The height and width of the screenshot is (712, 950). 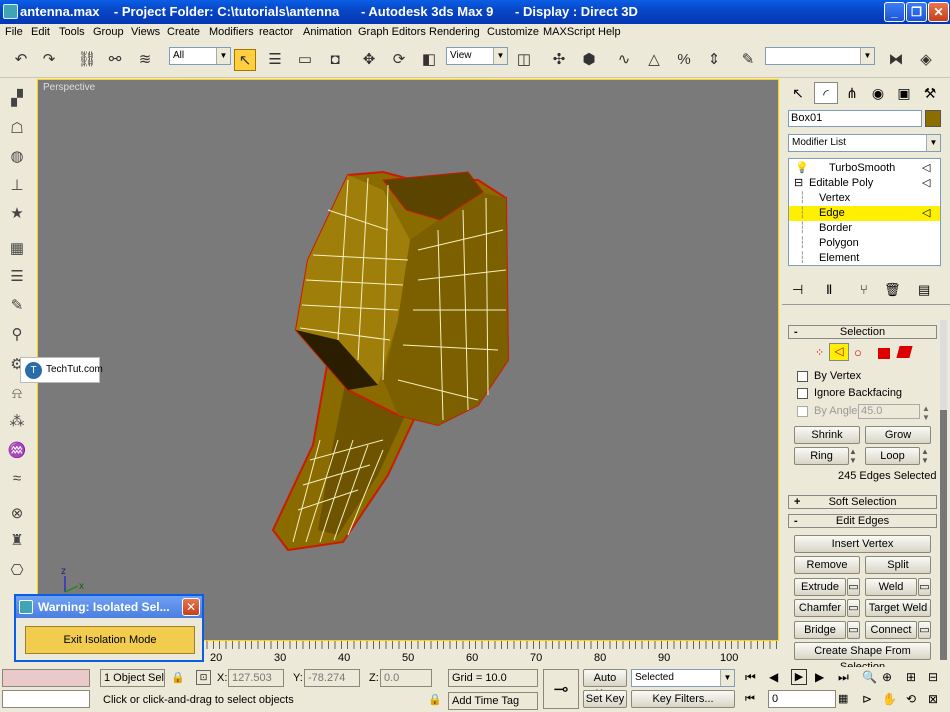 I want to click on select-by-name-icon: ☰, so click(x=275, y=60).